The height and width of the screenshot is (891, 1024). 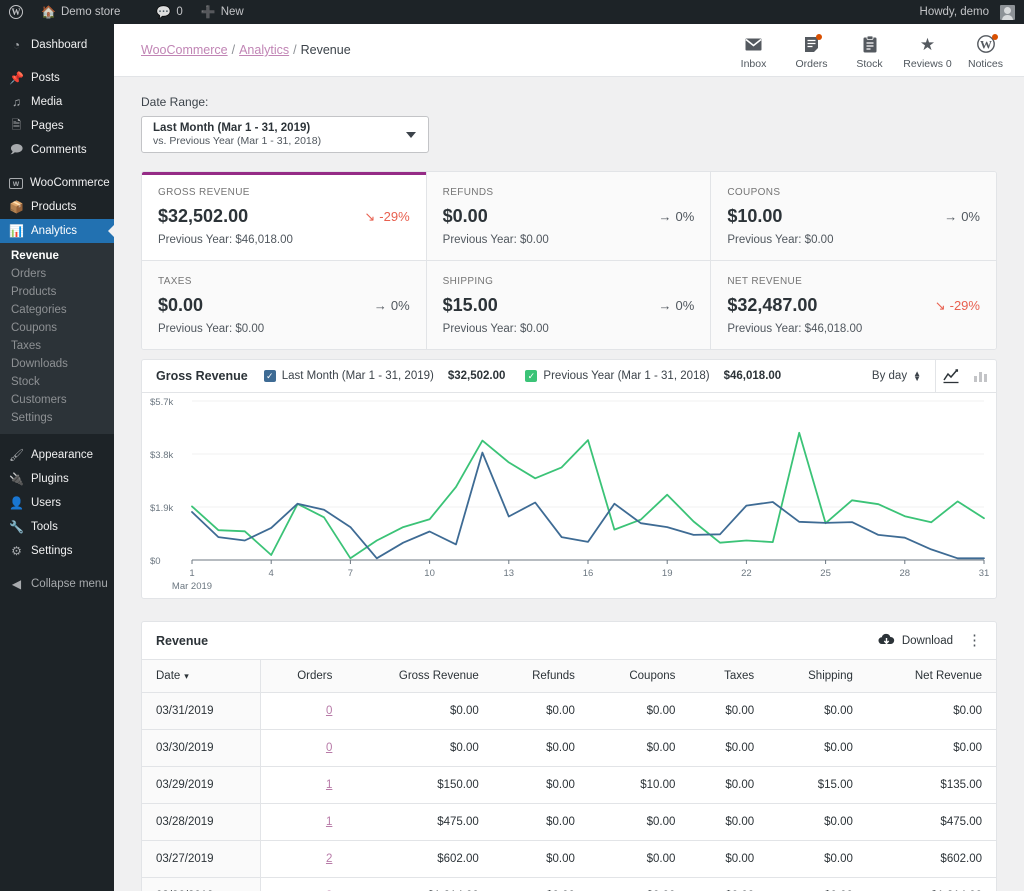 What do you see at coordinates (201, 859) in the screenshot?
I see `cell-date: 03/27/2019` at bounding box center [201, 859].